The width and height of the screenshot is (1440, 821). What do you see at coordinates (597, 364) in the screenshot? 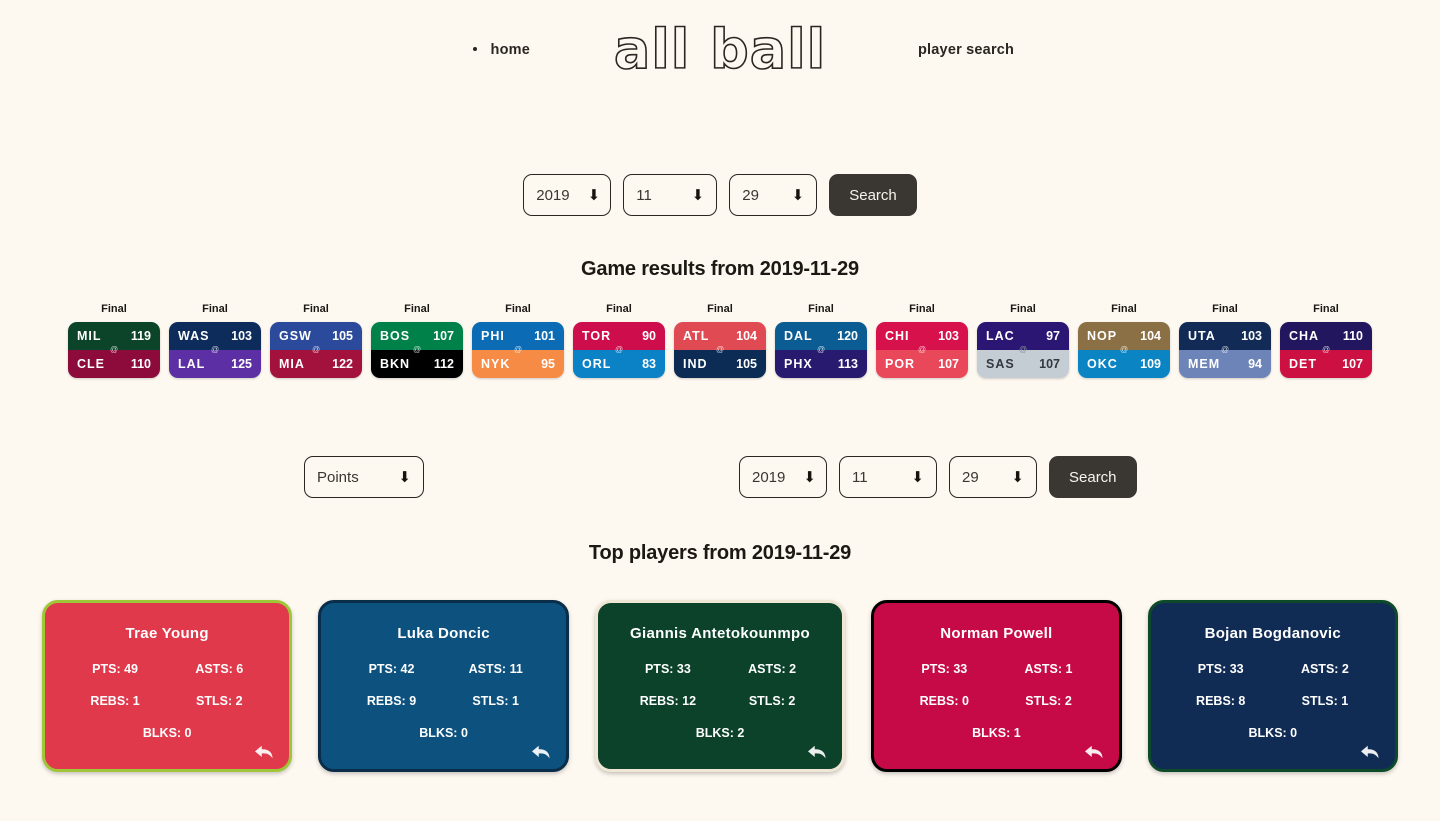
I see `home-team-abbr: ORL` at bounding box center [597, 364].